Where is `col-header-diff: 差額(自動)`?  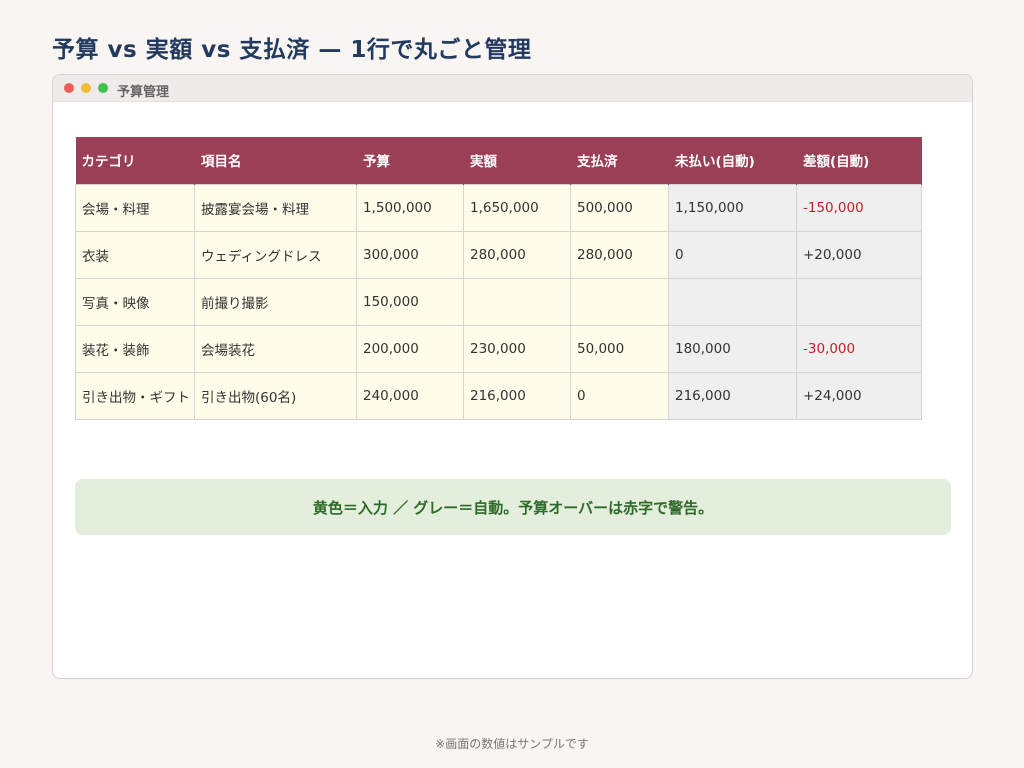 col-header-diff: 差額(自動) is located at coordinates (859, 160).